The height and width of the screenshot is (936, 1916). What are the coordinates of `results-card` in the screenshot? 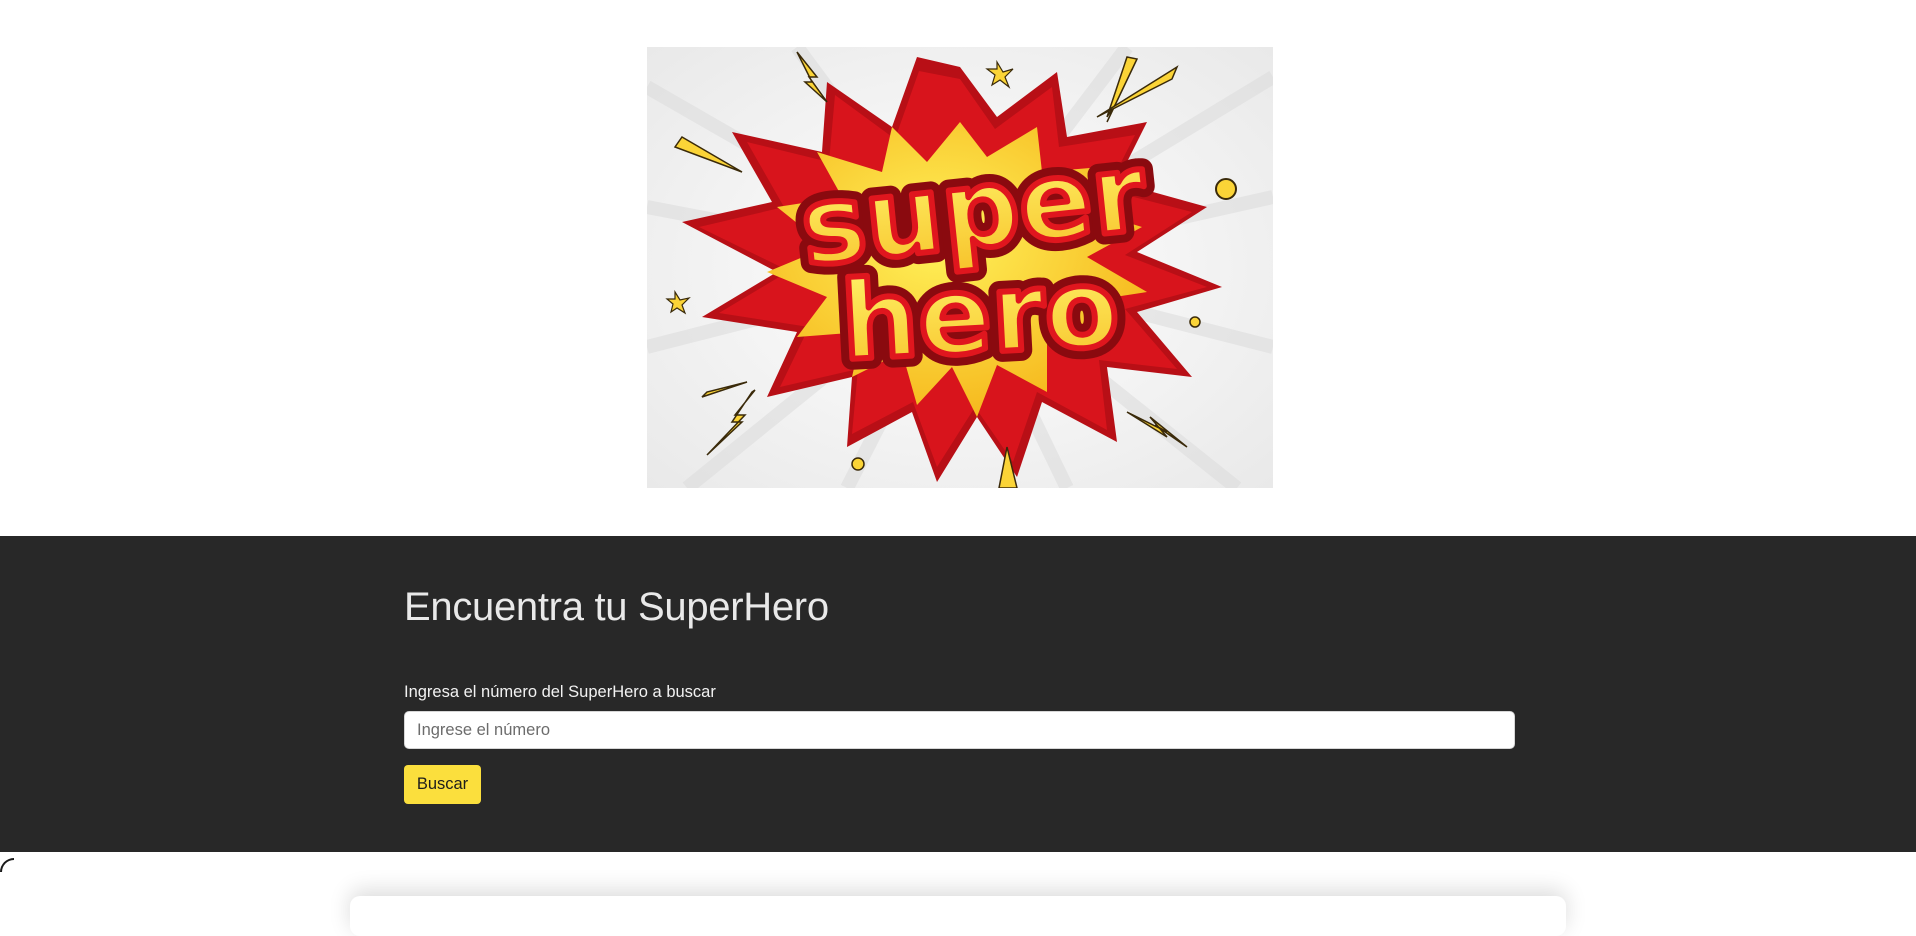 It's located at (958, 916).